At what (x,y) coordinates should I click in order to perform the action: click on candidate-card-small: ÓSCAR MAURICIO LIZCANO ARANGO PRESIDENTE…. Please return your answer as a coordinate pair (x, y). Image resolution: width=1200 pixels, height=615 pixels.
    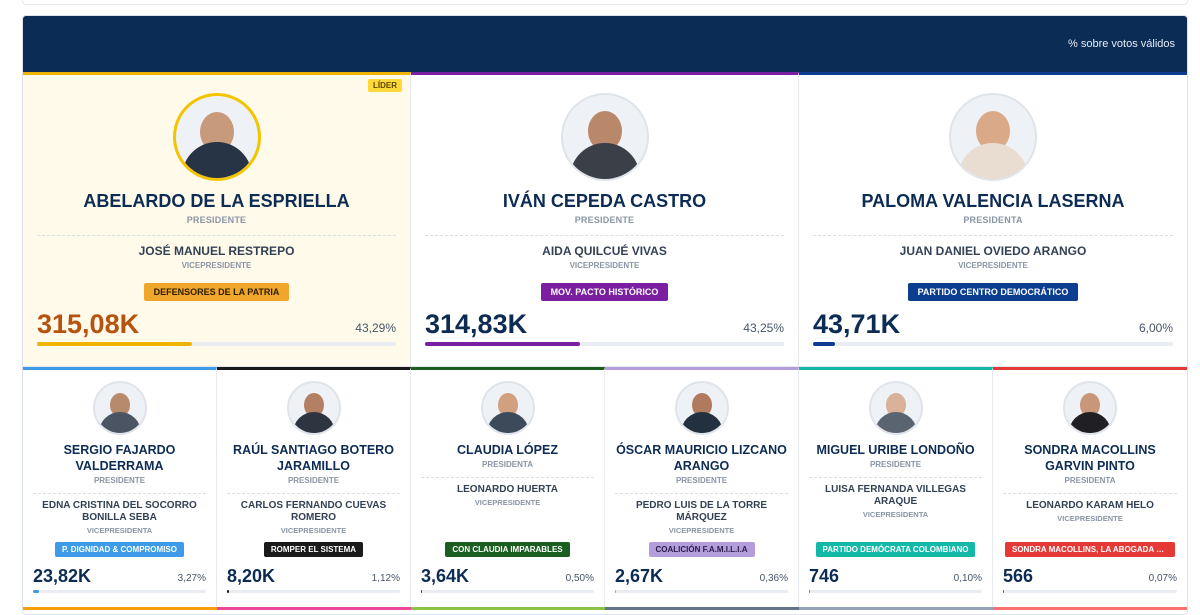
    Looking at the image, I should click on (702, 487).